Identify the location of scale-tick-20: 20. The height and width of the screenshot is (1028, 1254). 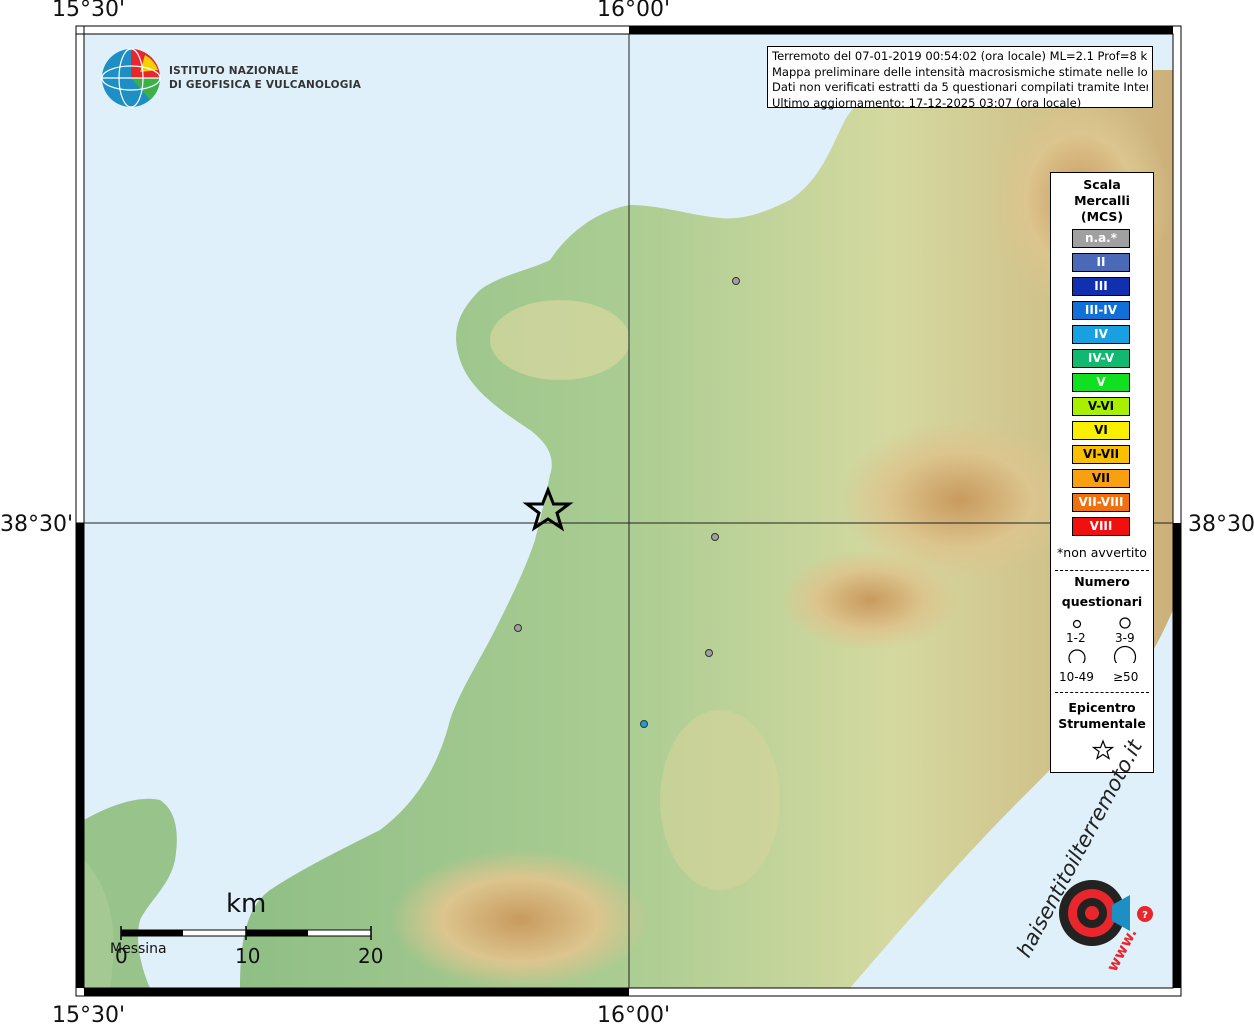
(371, 956).